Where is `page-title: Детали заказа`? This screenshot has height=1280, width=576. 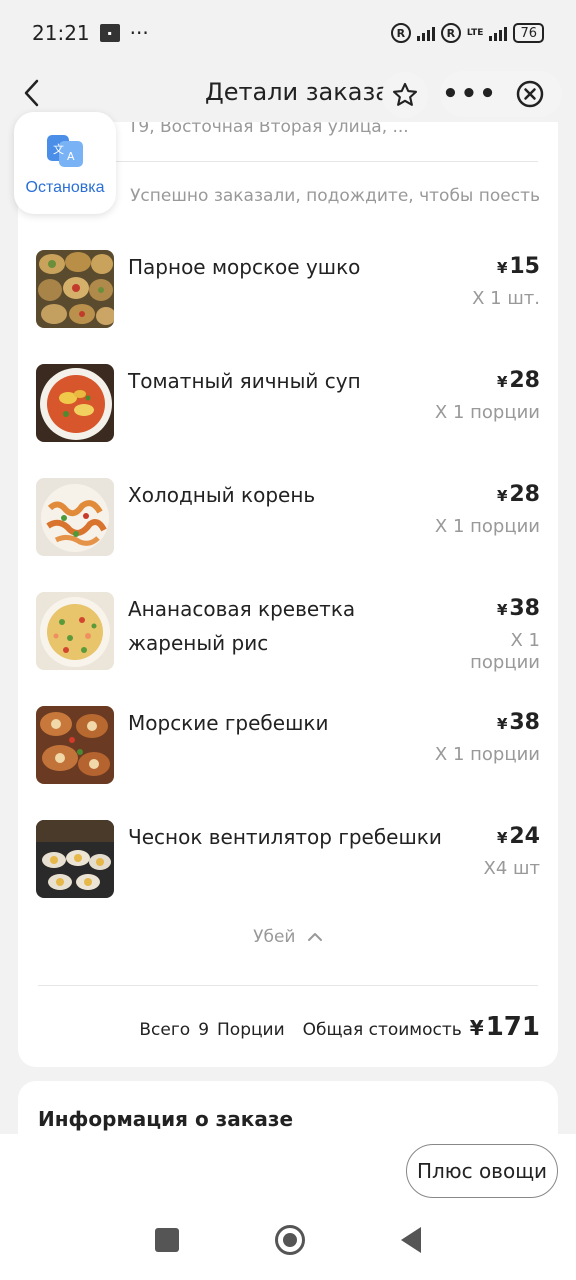
page-title: Детали заказа is located at coordinates (297, 92).